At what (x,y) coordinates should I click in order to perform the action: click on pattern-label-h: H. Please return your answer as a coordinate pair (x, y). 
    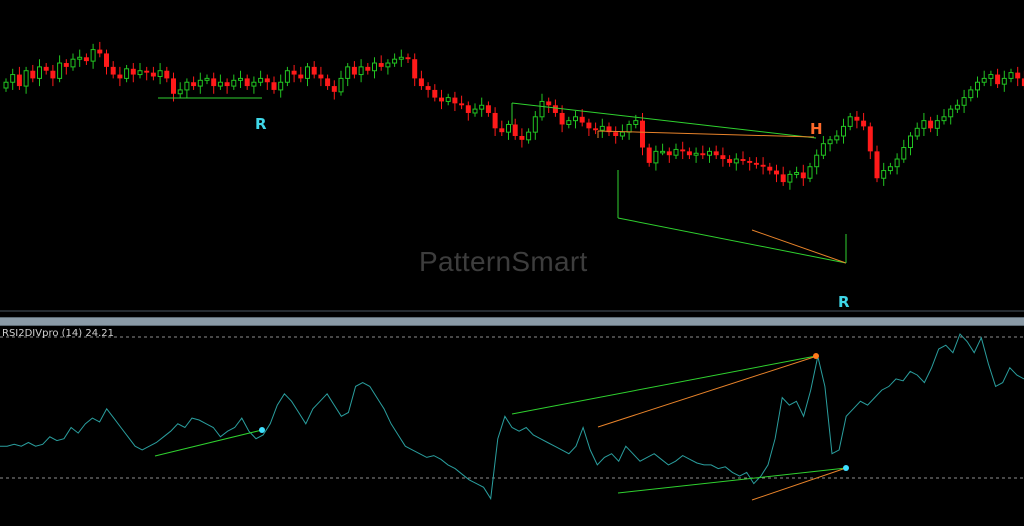
    Looking at the image, I should click on (816, 129).